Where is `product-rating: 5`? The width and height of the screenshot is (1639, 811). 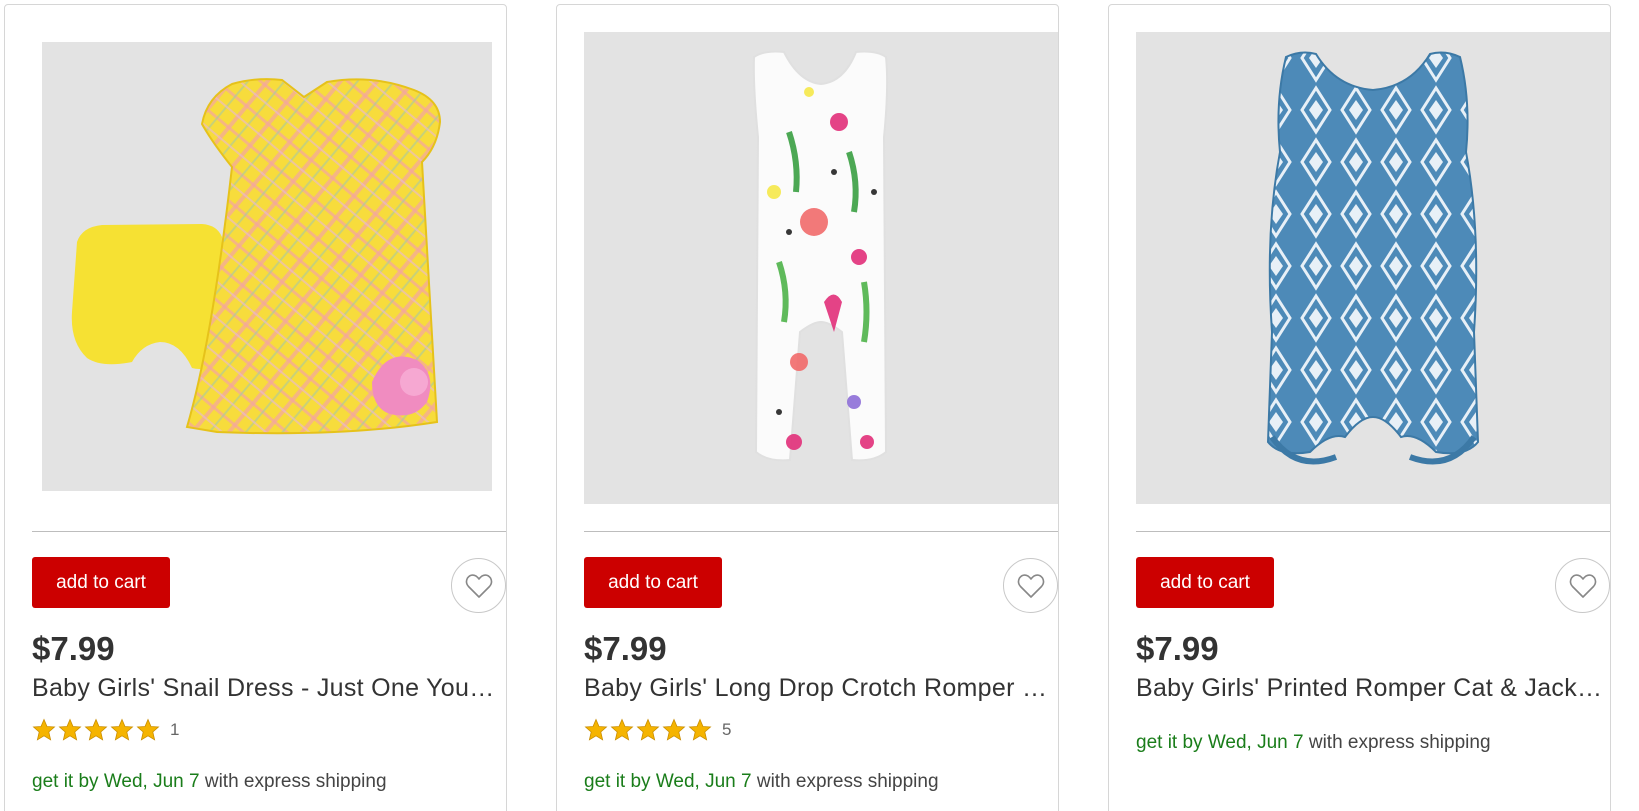 product-rating: 5 is located at coordinates (657, 730).